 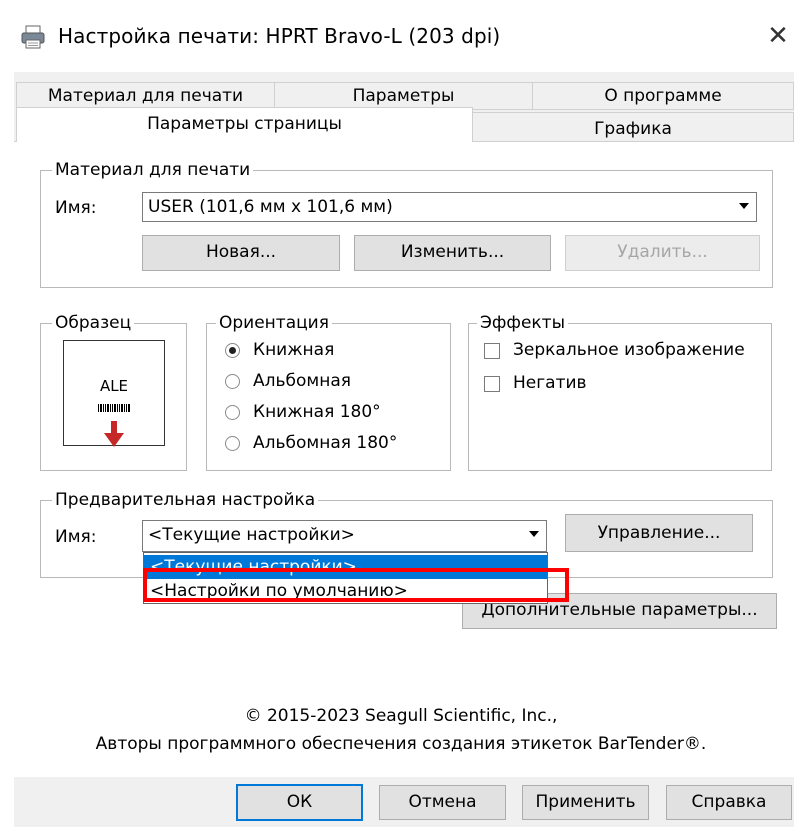 What do you see at coordinates (550, 383) in the screenshot?
I see `negative-checkbox-label: Негатив` at bounding box center [550, 383].